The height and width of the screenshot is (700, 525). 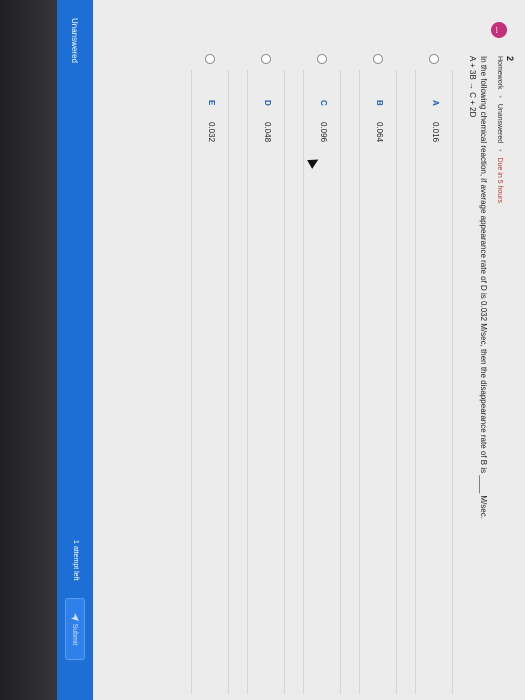 What do you see at coordinates (499, 73) in the screenshot?
I see `category-label: Homework` at bounding box center [499, 73].